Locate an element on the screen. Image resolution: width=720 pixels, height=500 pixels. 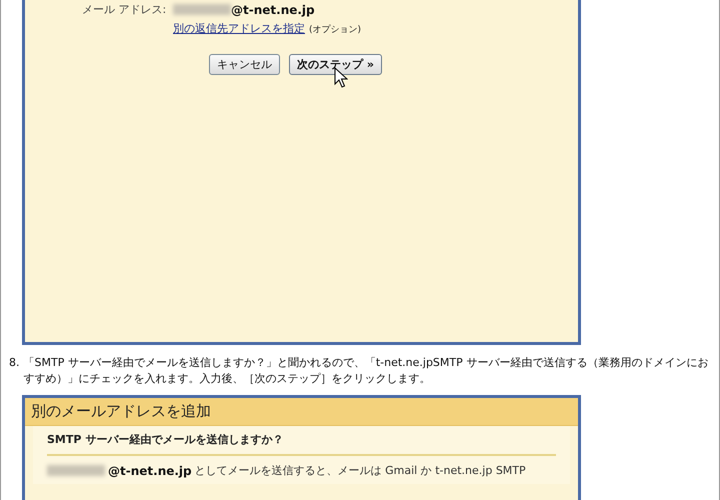
reply-address-link: 別の返信先アドレスを指定 is located at coordinates (239, 28).